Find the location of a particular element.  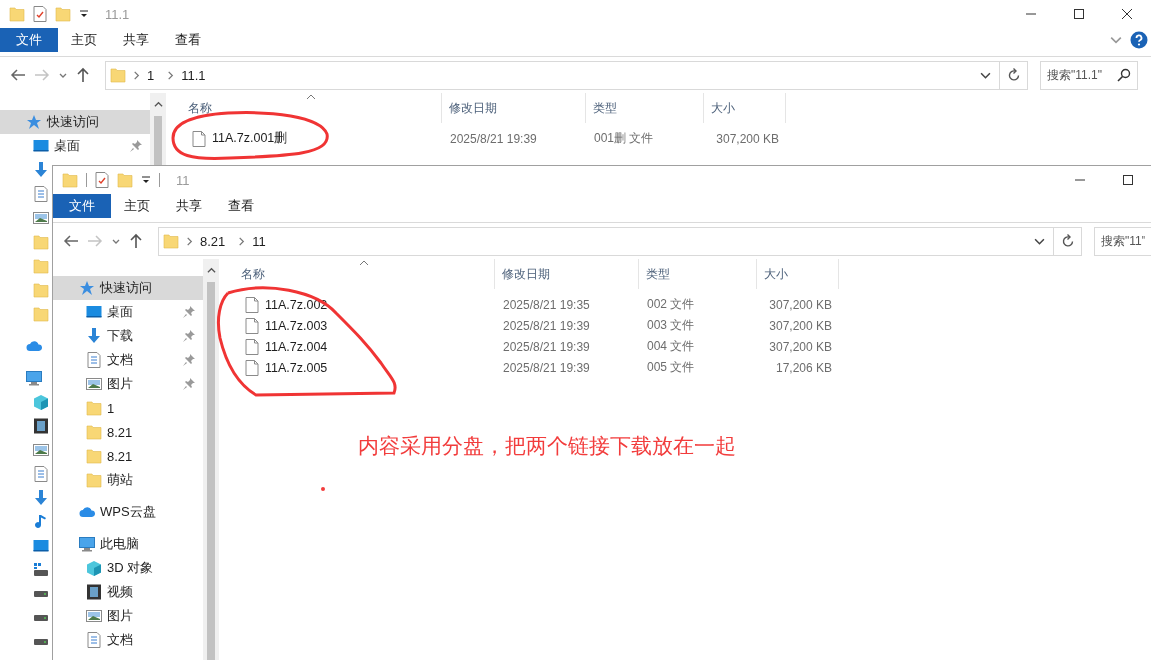

sort-up-icon is located at coordinates (311, 97).